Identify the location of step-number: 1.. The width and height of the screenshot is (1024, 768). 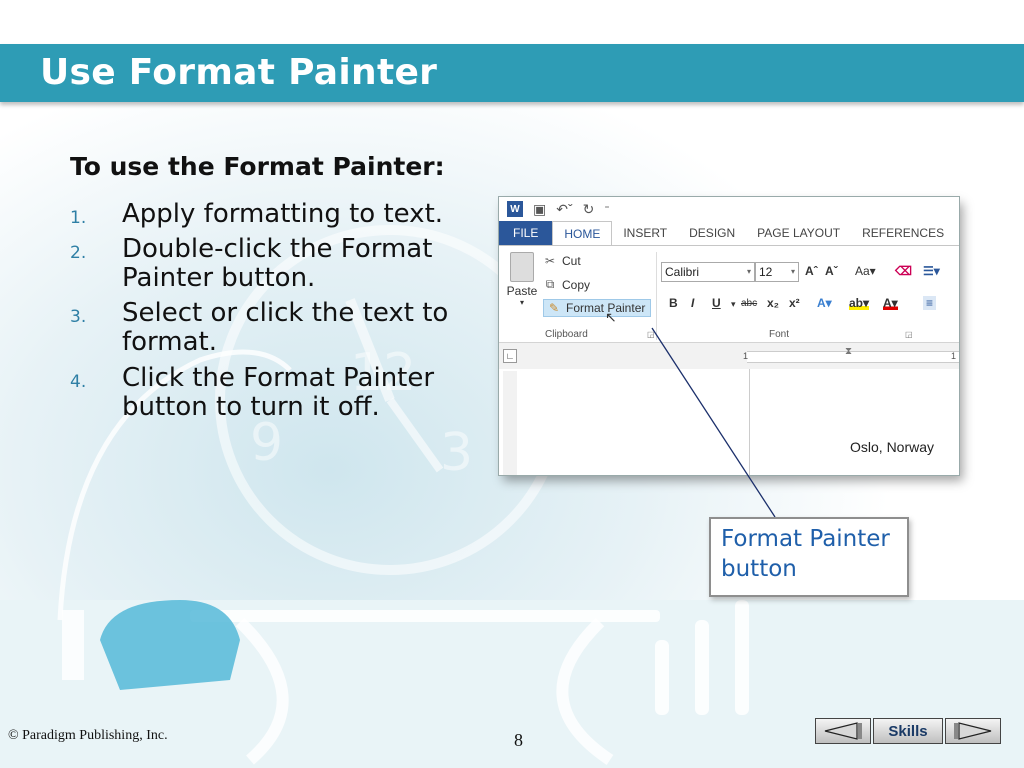
(78, 218).